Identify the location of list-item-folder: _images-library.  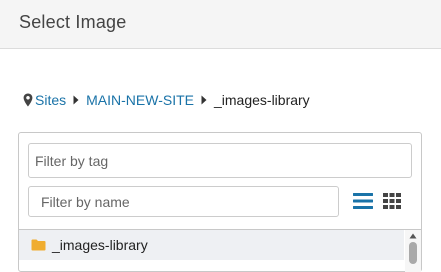
(211, 245).